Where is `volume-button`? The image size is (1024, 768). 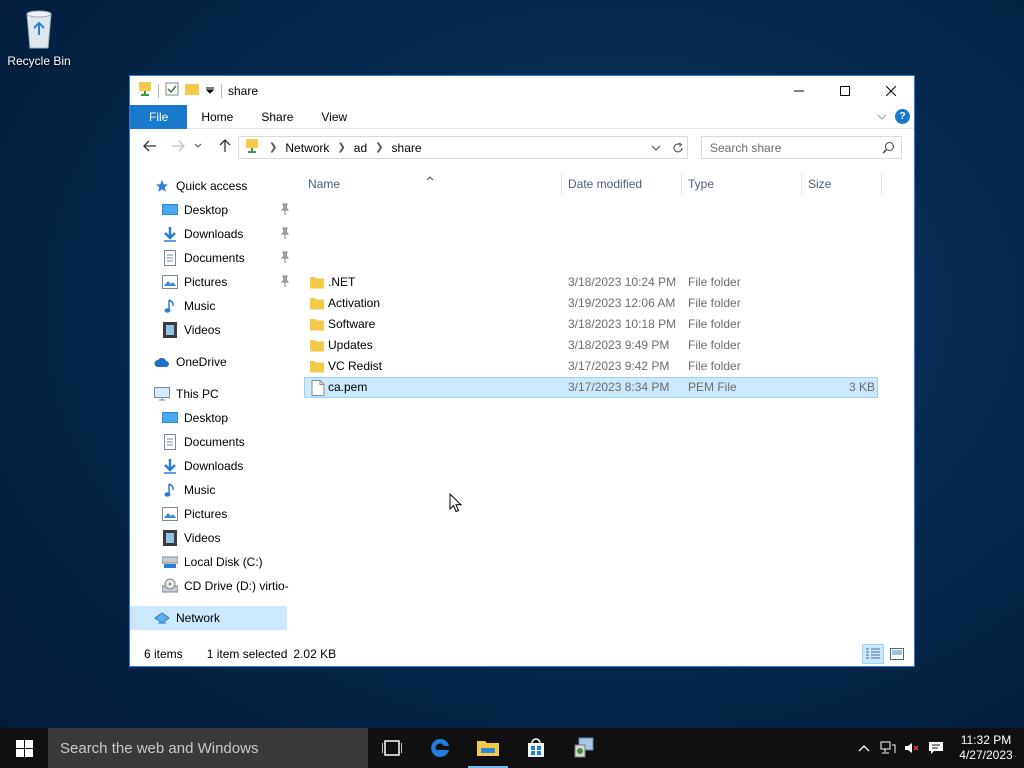
volume-button is located at coordinates (912, 748).